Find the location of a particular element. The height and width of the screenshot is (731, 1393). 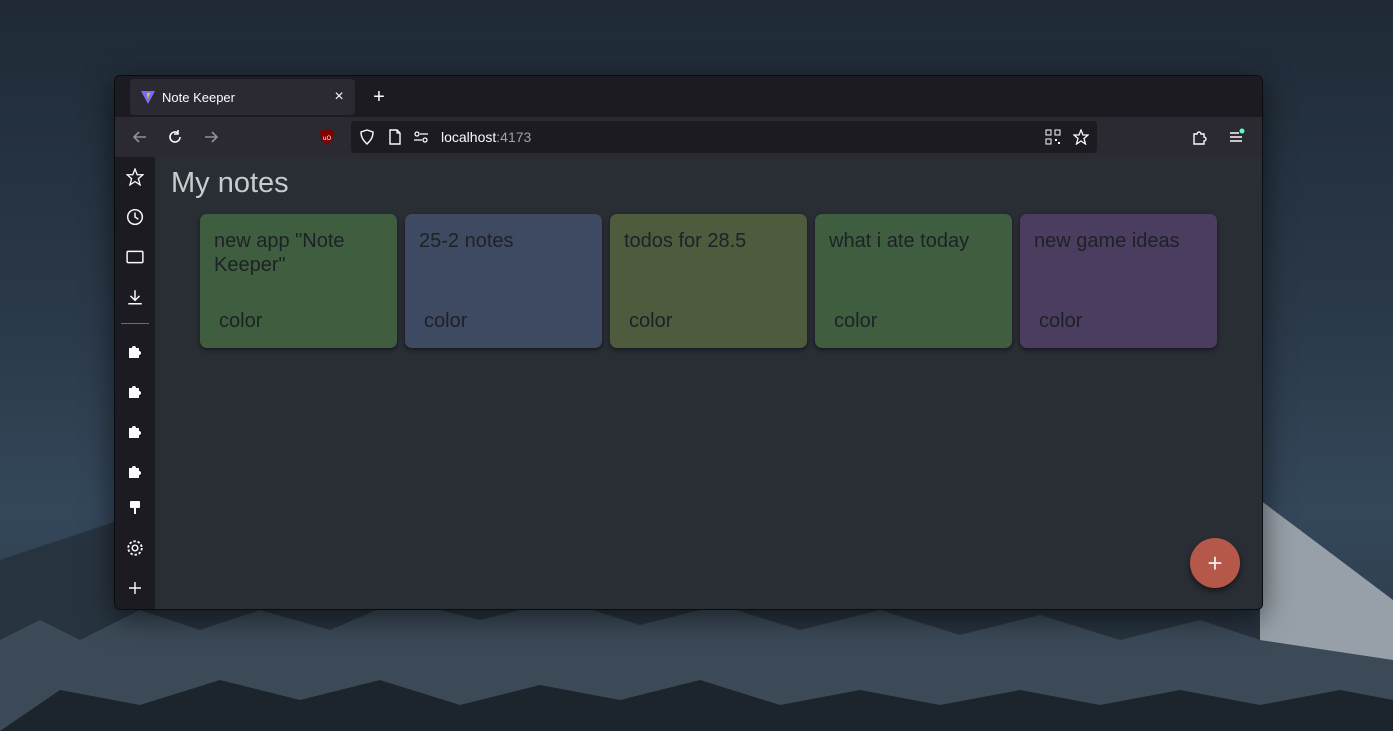

reload-icon is located at coordinates (175, 136).